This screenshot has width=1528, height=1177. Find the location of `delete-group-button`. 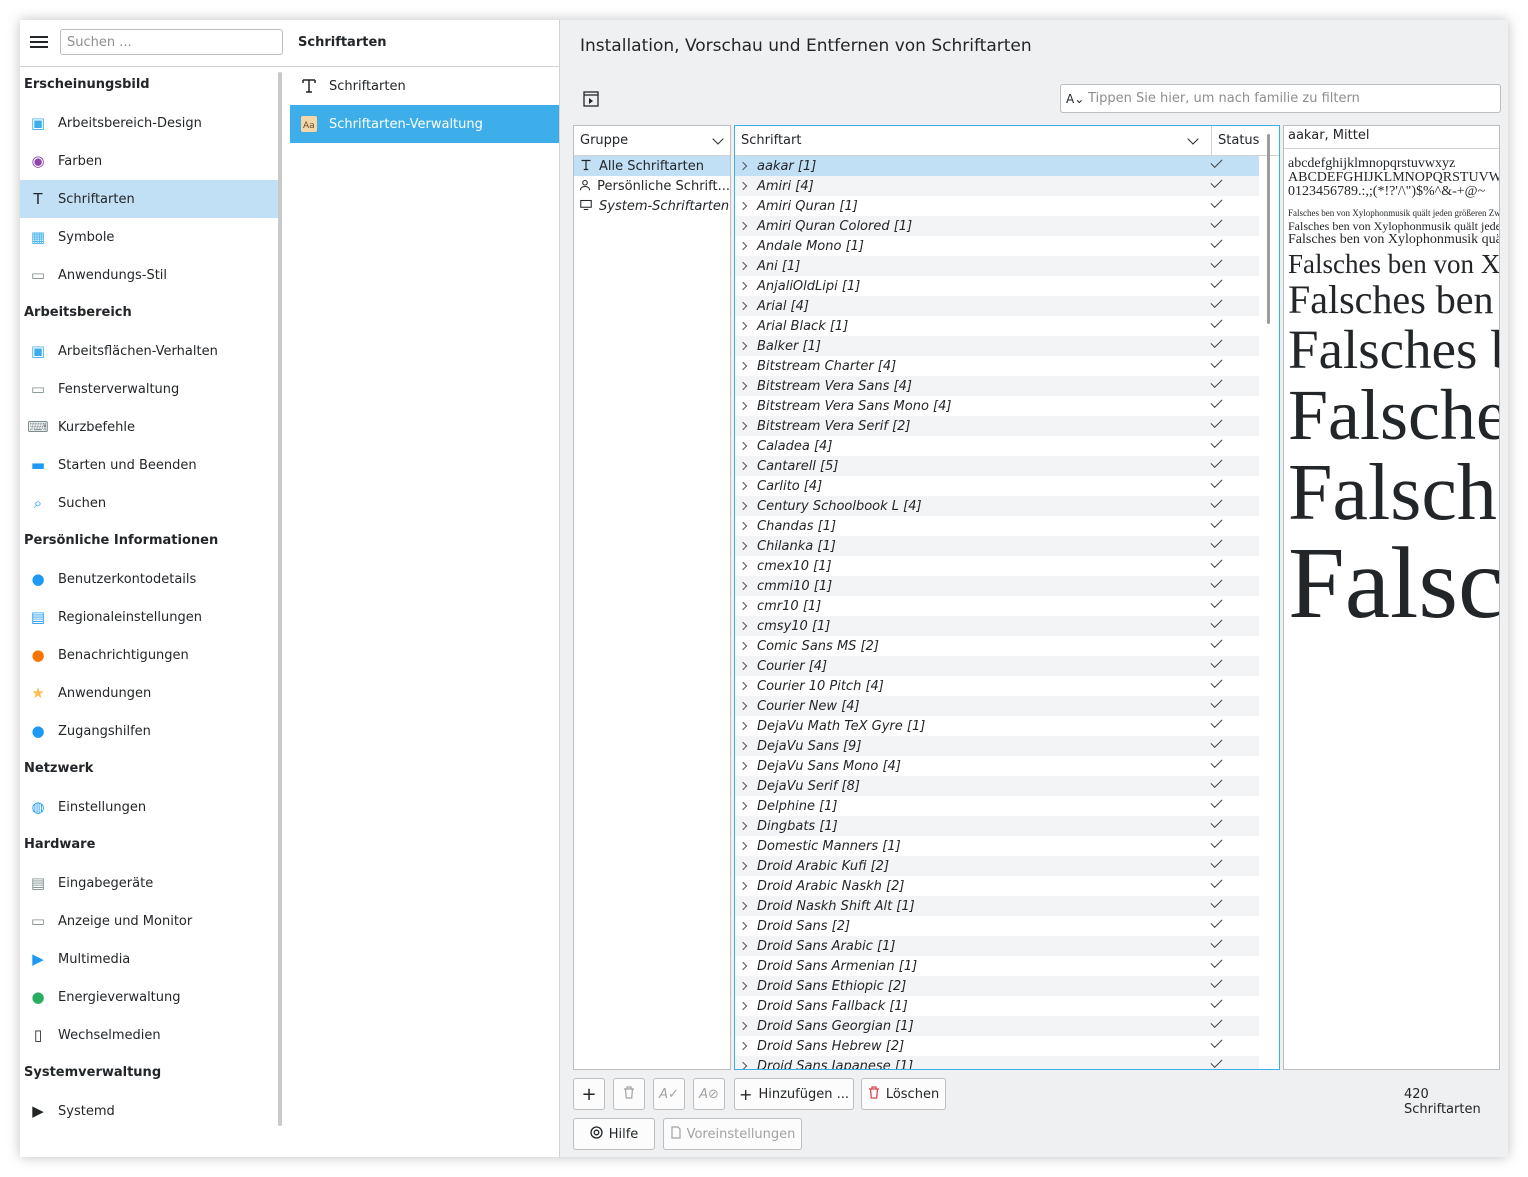

delete-group-button is located at coordinates (629, 1094).